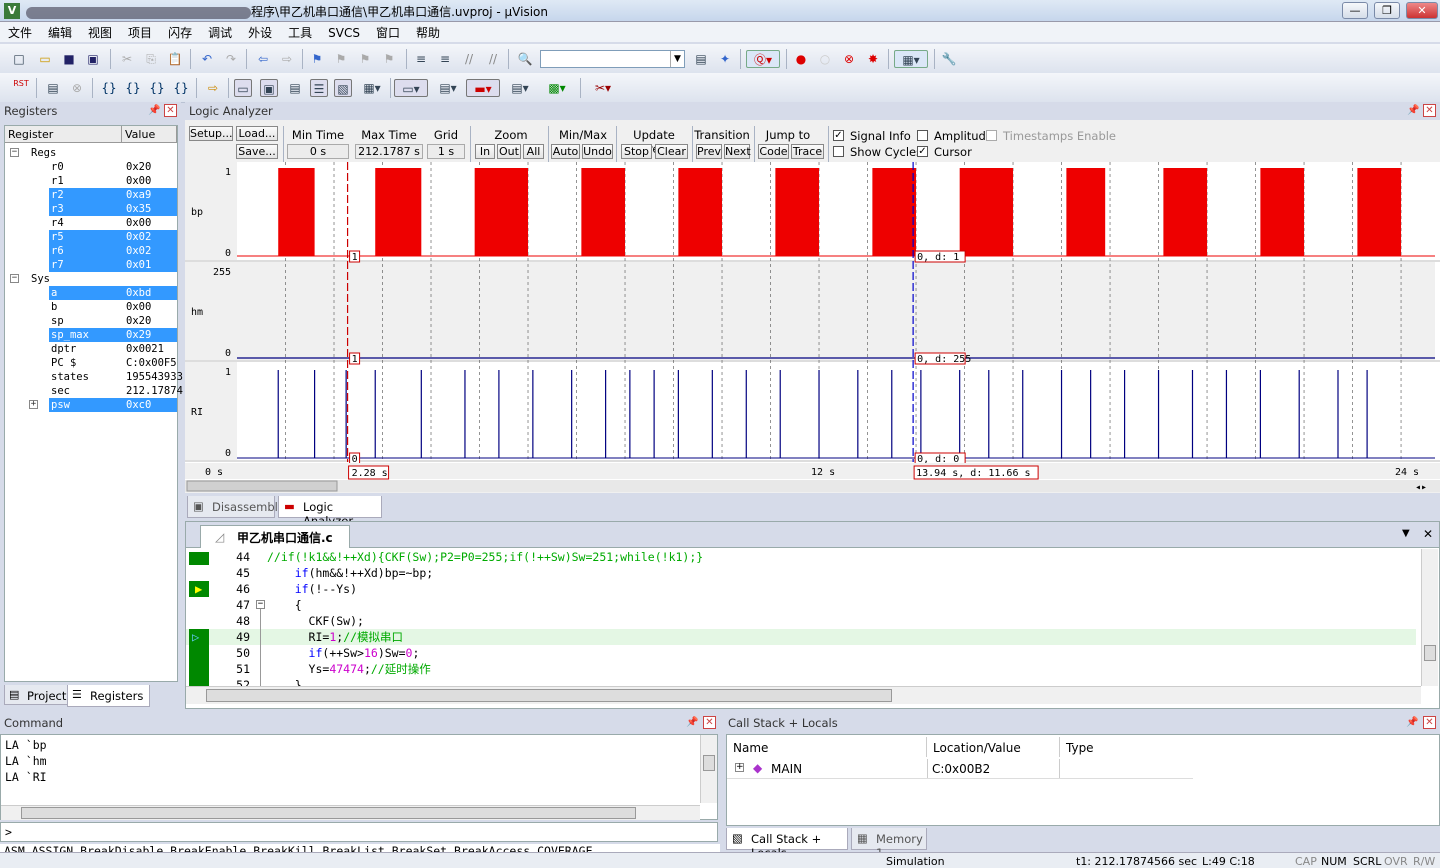  What do you see at coordinates (773, 151) in the screenshot?
I see `code-button: Code` at bounding box center [773, 151].